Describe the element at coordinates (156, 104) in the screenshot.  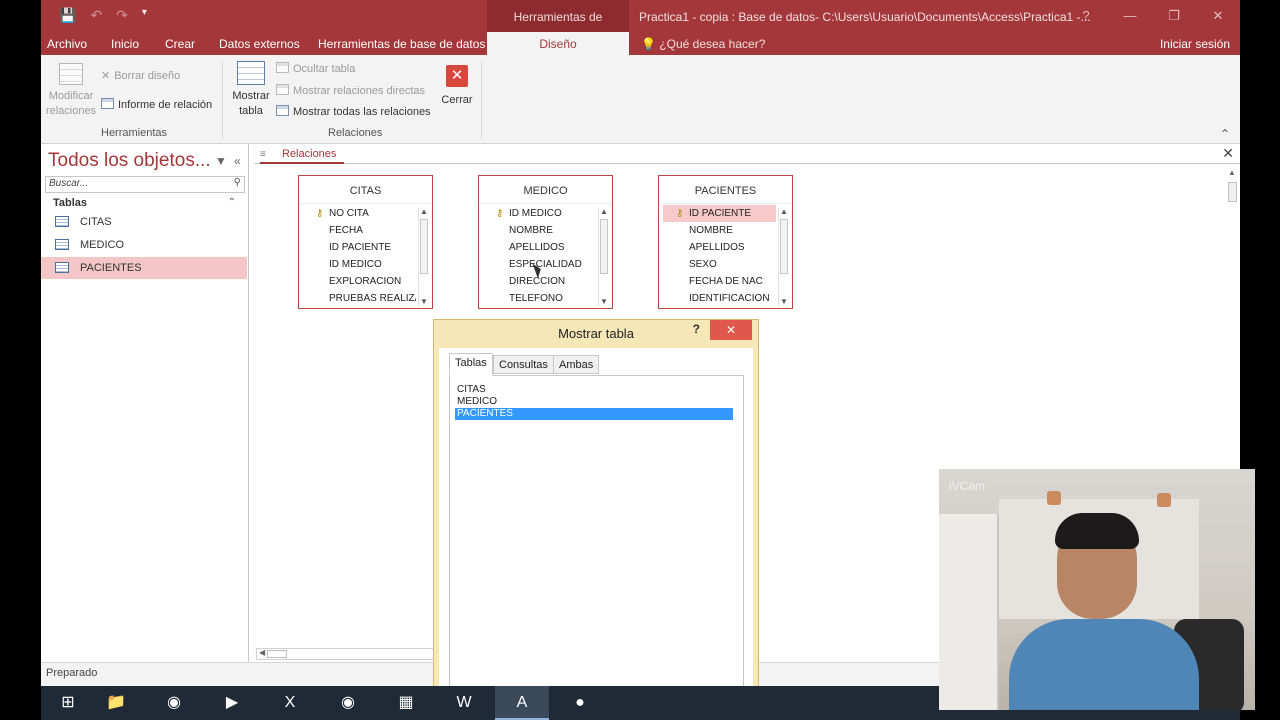
I see `relationship-report-button: Informe de relación` at that location.